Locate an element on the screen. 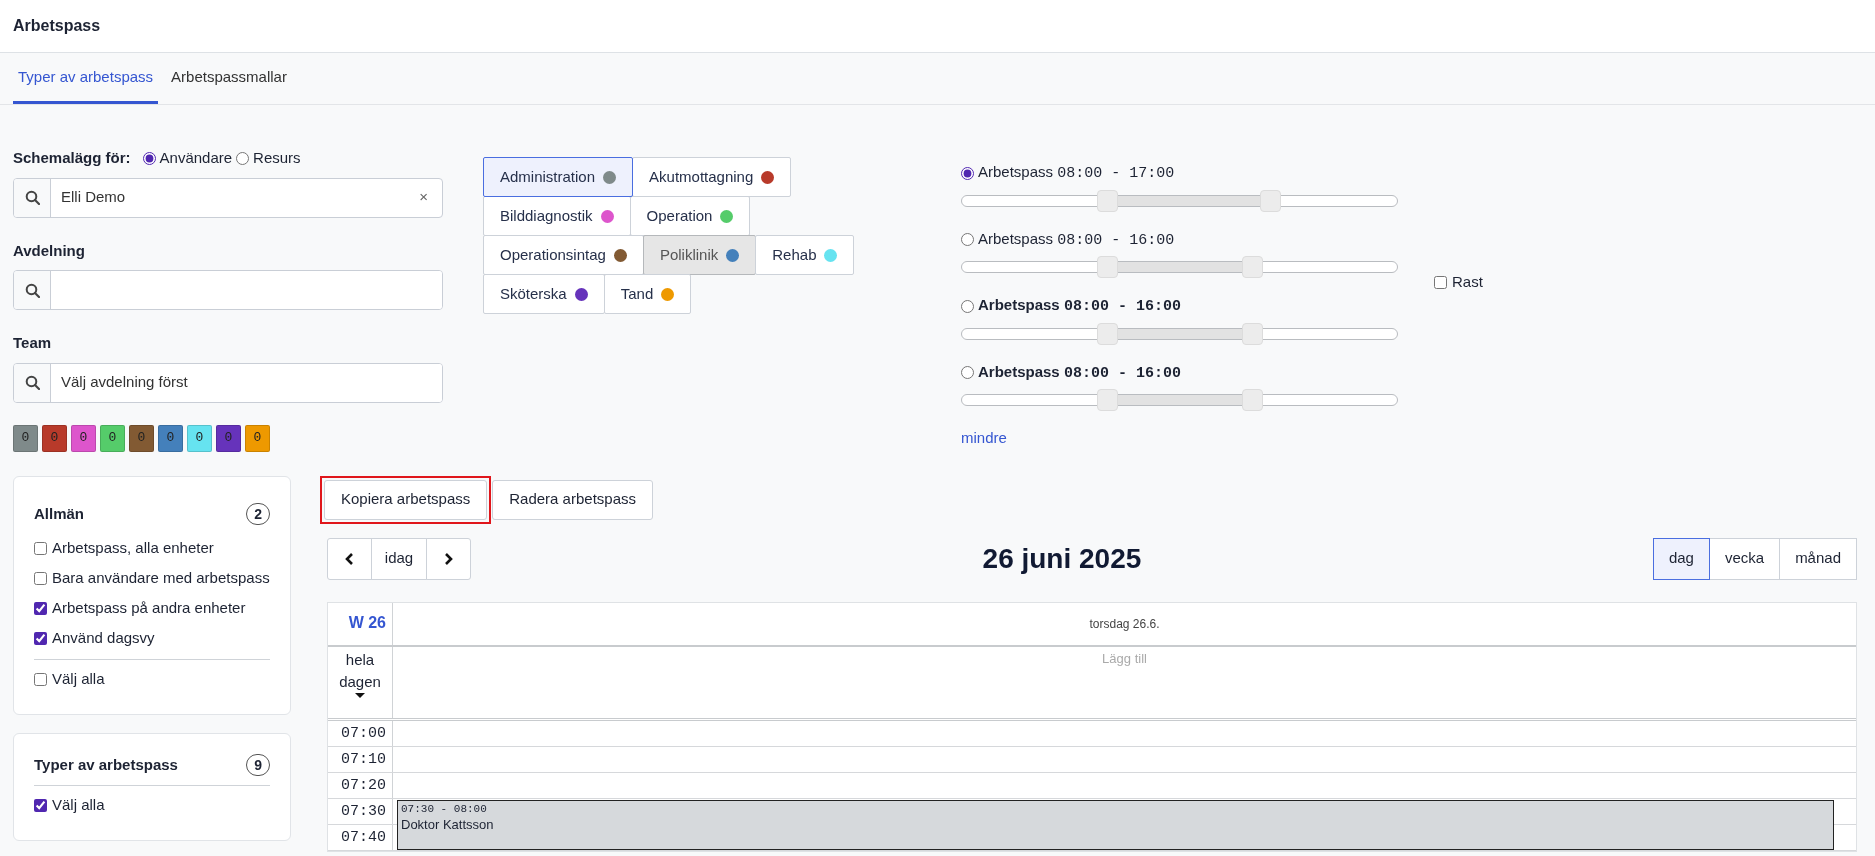 The width and height of the screenshot is (1875, 856). panel-title: Allmän is located at coordinates (59, 513).